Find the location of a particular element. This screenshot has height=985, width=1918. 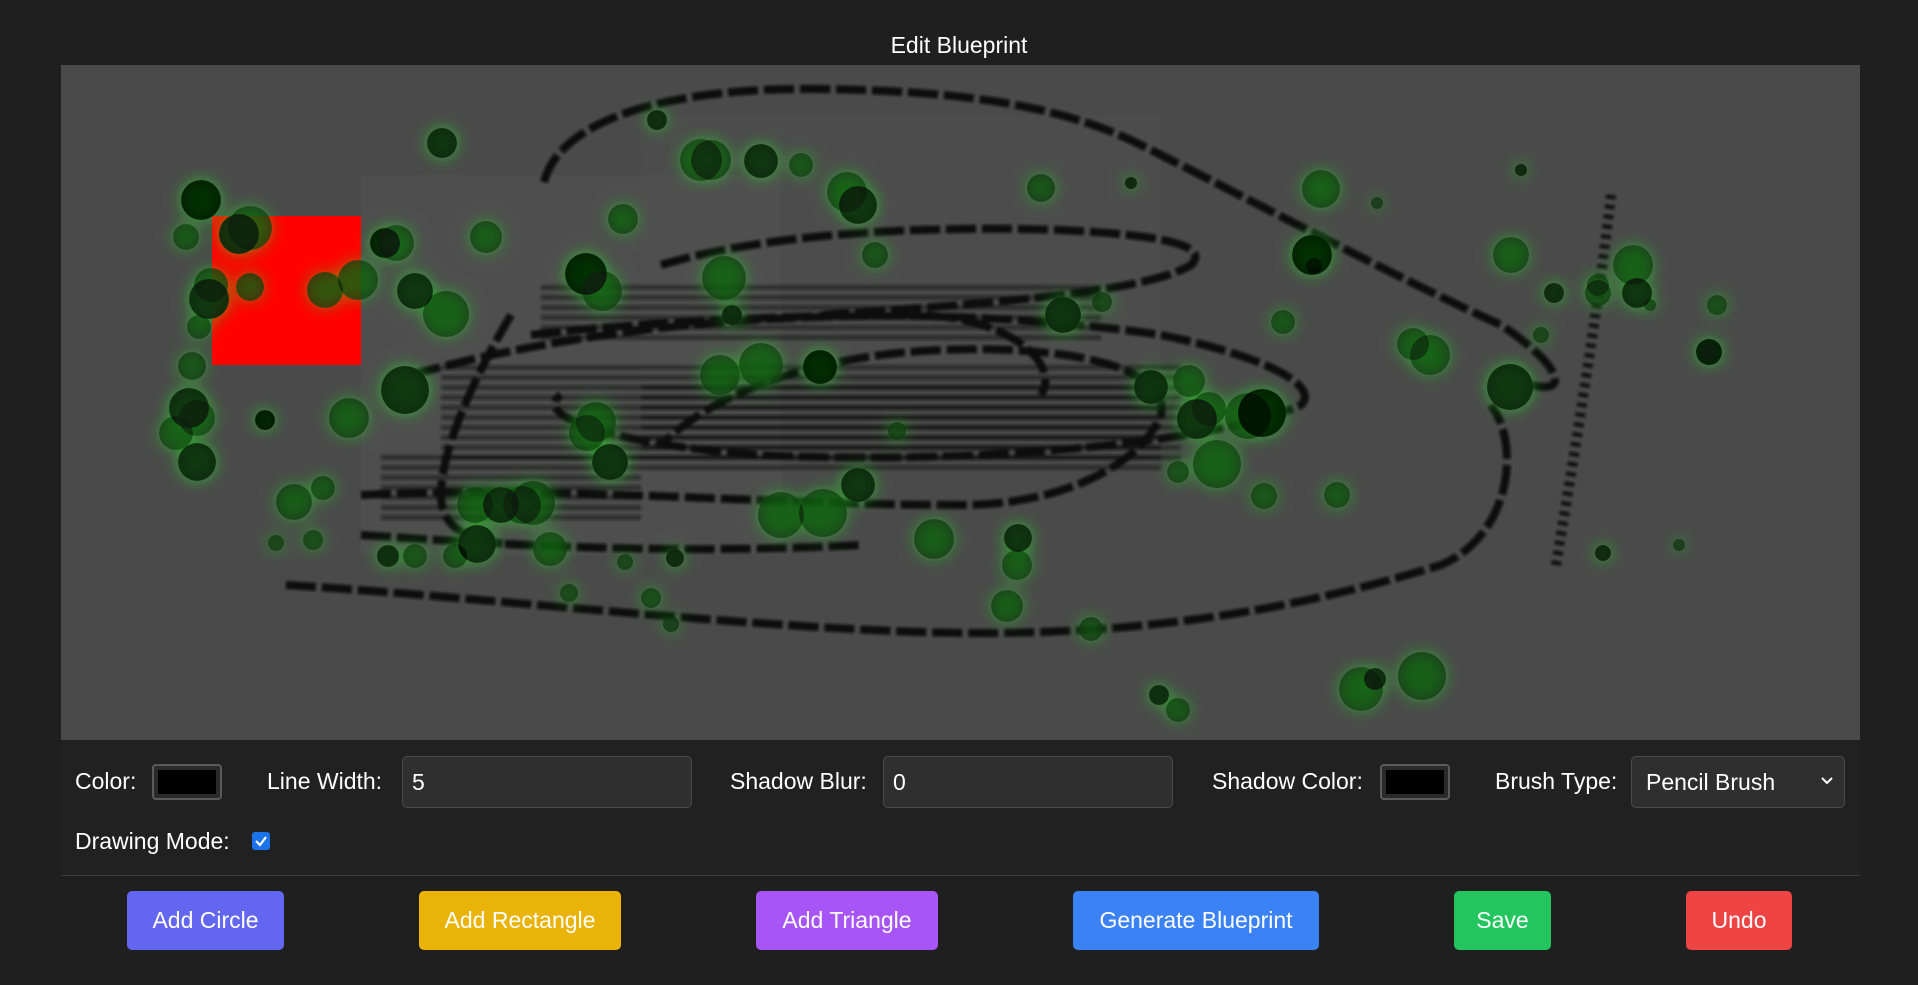

save-button: Save is located at coordinates (1502, 920).